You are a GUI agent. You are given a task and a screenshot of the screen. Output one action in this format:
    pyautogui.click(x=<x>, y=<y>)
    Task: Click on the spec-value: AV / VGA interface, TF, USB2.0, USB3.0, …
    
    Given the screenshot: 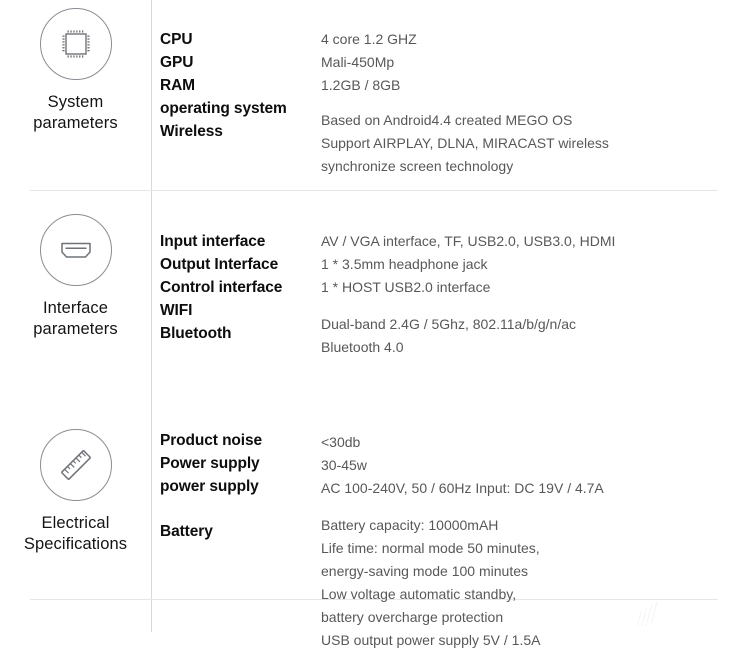 What is the action you would take?
    pyautogui.click(x=468, y=241)
    